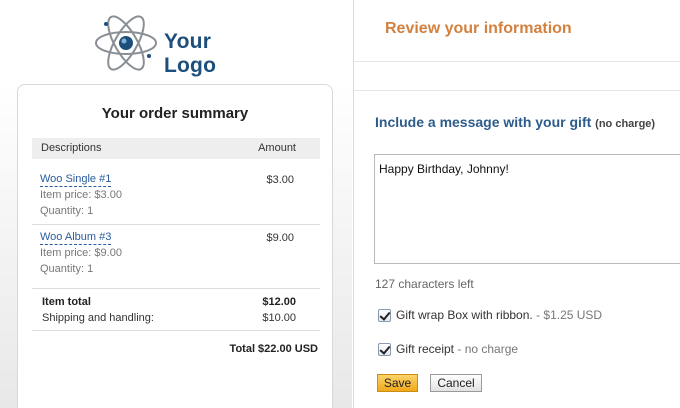 Image resolution: width=680 pixels, height=408 pixels. What do you see at coordinates (273, 349) in the screenshot?
I see `grand-total: Total $22.00 USD` at bounding box center [273, 349].